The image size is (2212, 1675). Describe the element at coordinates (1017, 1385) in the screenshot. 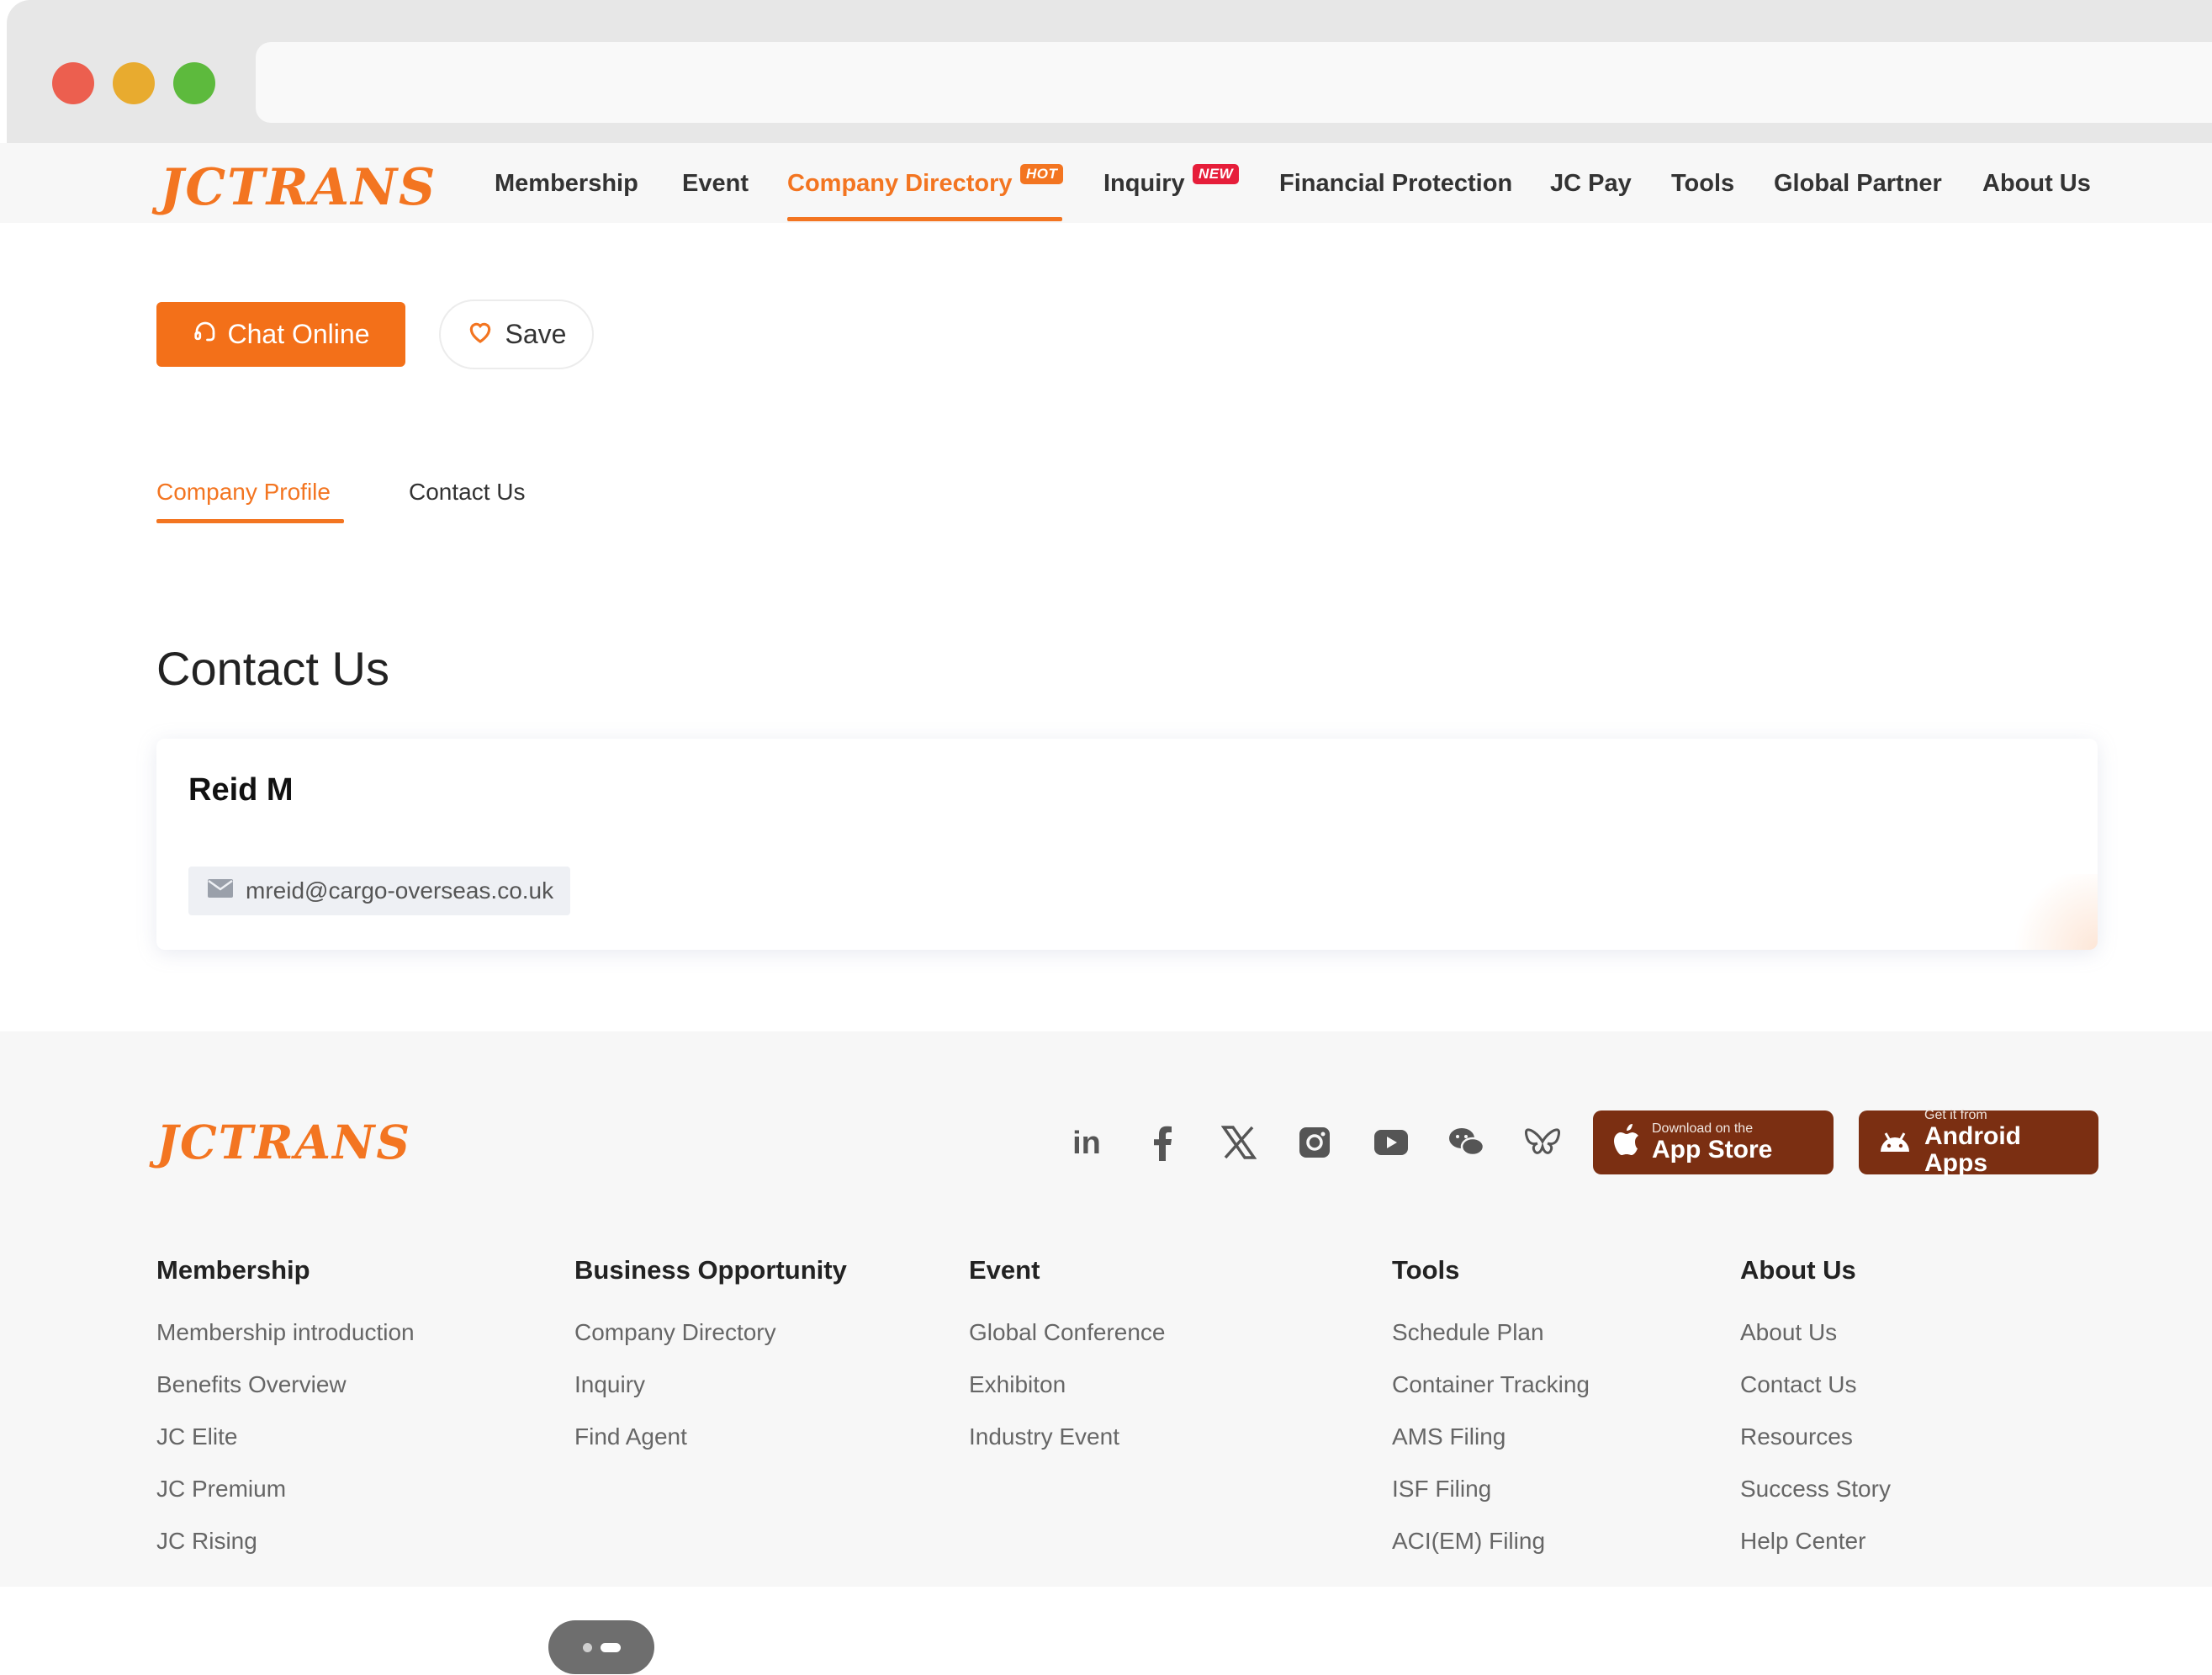

I see `footer-link: Exhibiton` at that location.